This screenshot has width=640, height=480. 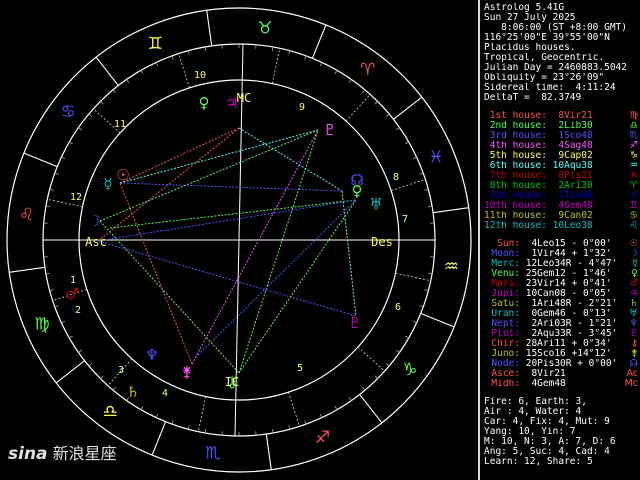 What do you see at coordinates (26, 215) in the screenshot?
I see `zodiac-sign-icon: ♌` at bounding box center [26, 215].